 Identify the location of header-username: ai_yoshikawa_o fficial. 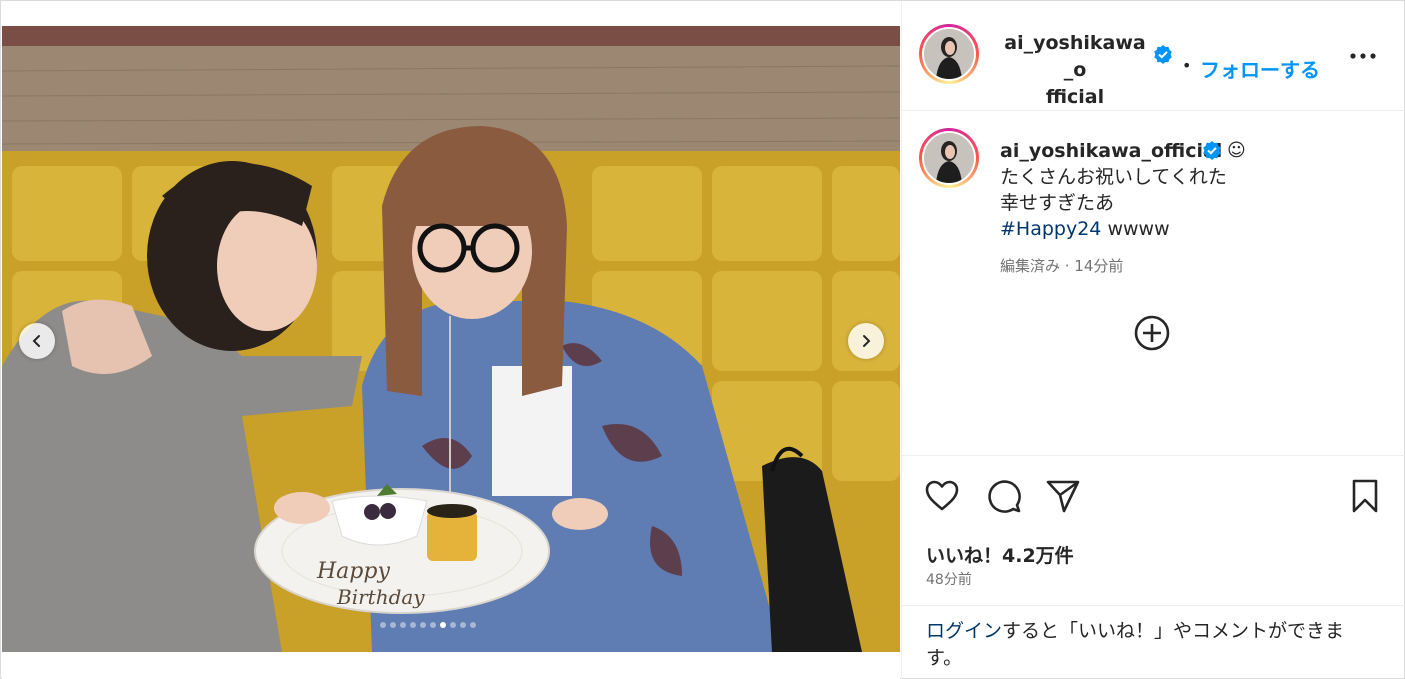
(1075, 70).